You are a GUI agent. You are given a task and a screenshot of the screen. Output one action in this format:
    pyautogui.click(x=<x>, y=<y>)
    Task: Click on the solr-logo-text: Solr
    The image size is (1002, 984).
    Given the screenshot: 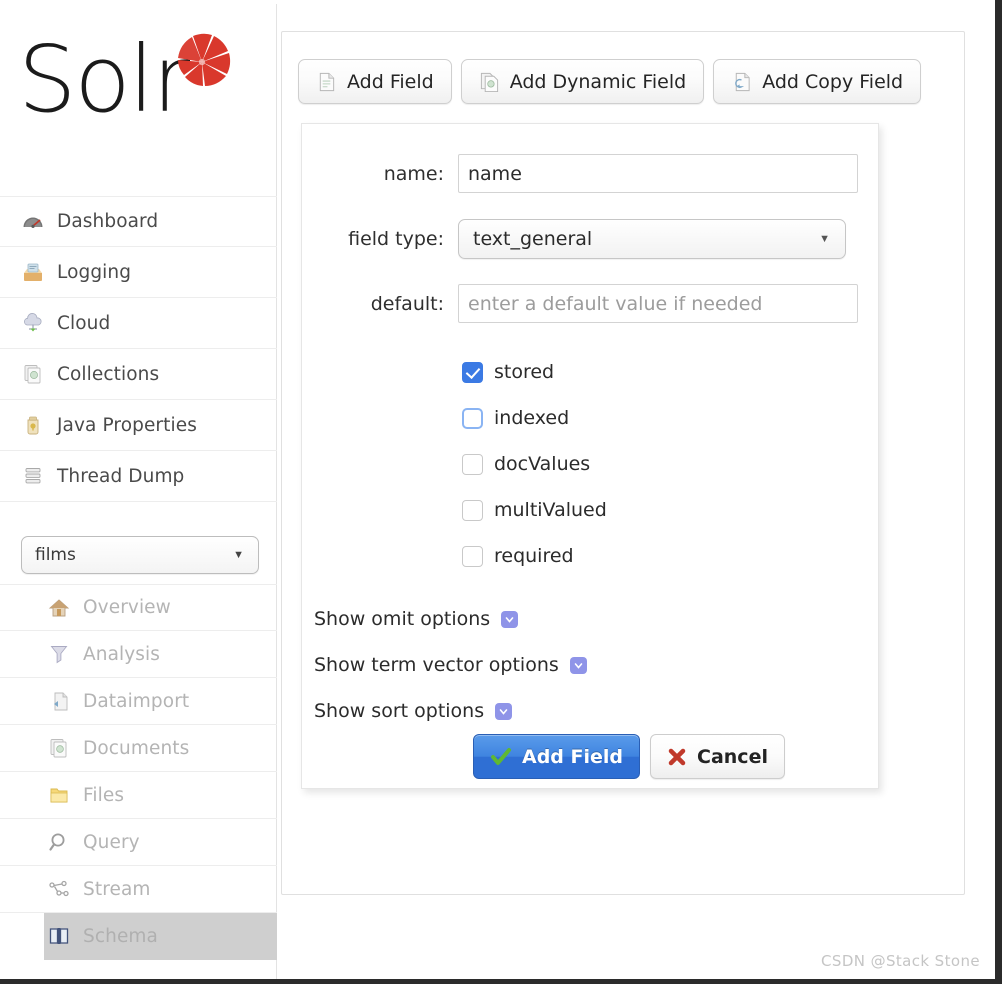 What is the action you would take?
    pyautogui.click(x=104, y=79)
    